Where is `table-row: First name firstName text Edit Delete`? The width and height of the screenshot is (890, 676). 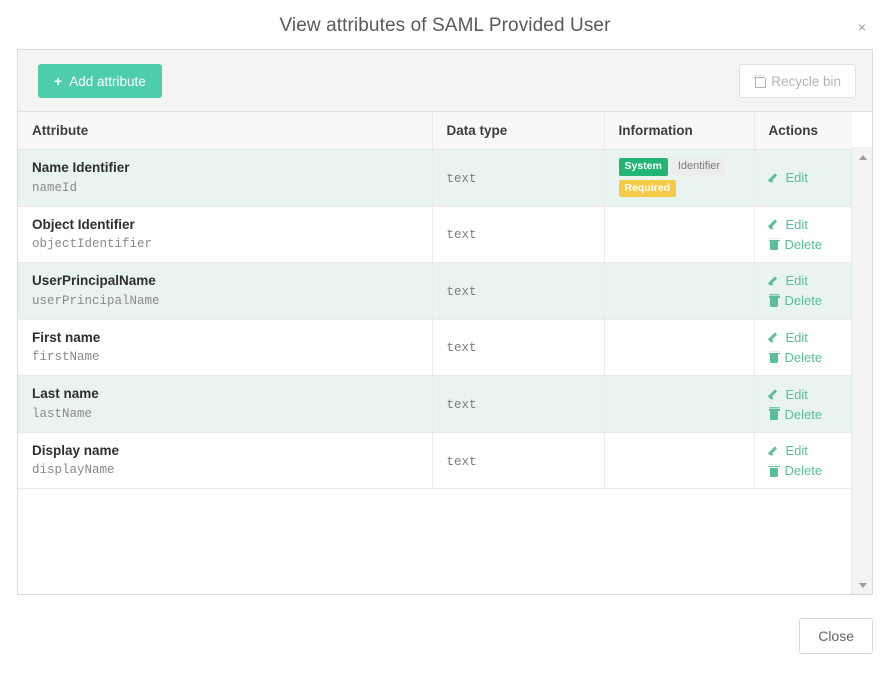
table-row: First name firstName text Edit Delete is located at coordinates (435, 348).